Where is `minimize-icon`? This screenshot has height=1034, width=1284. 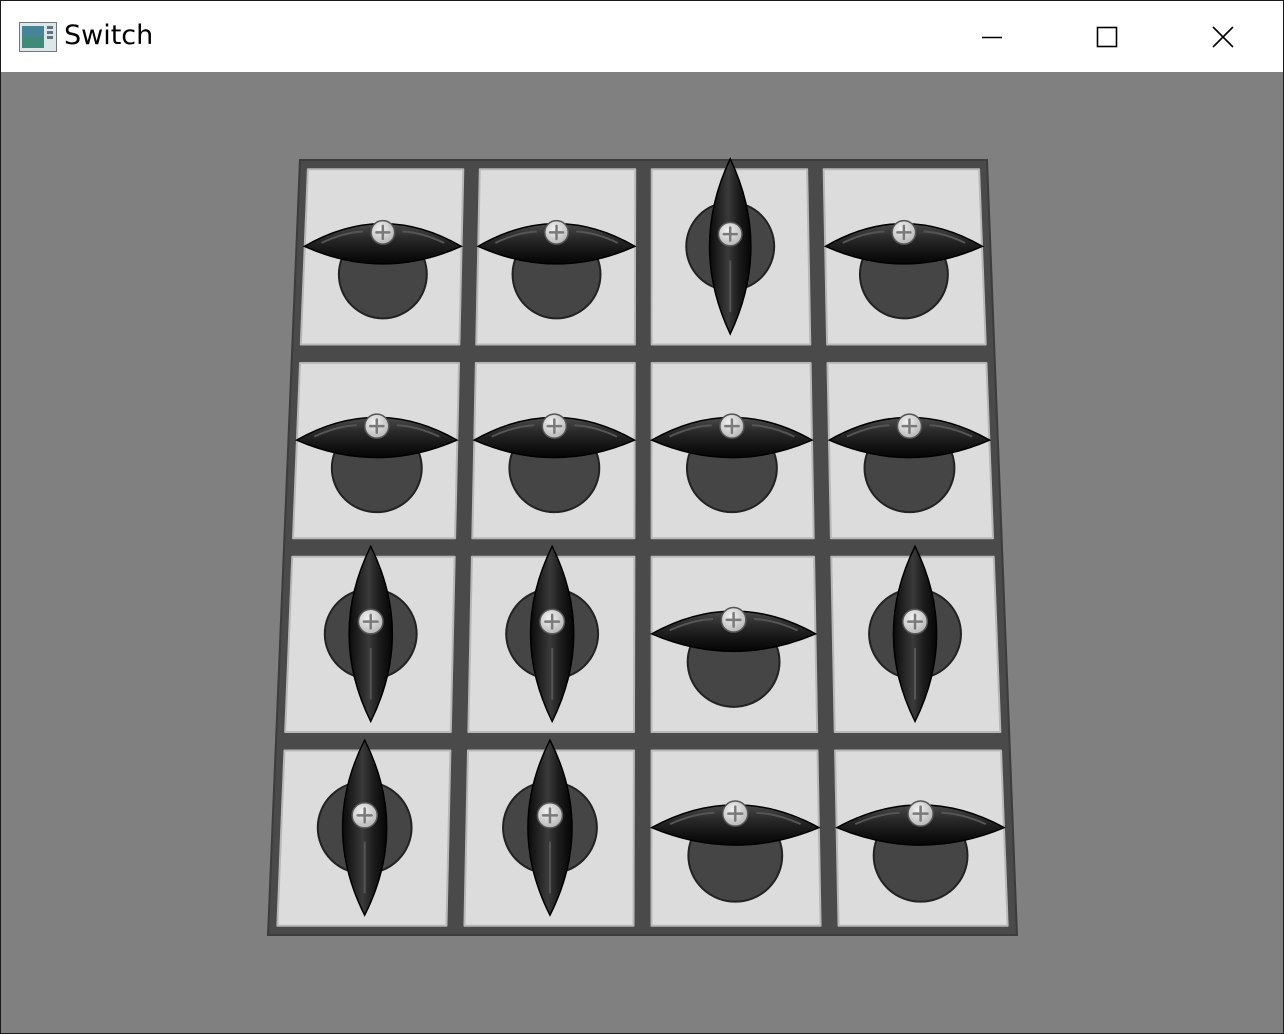 minimize-icon is located at coordinates (992, 37).